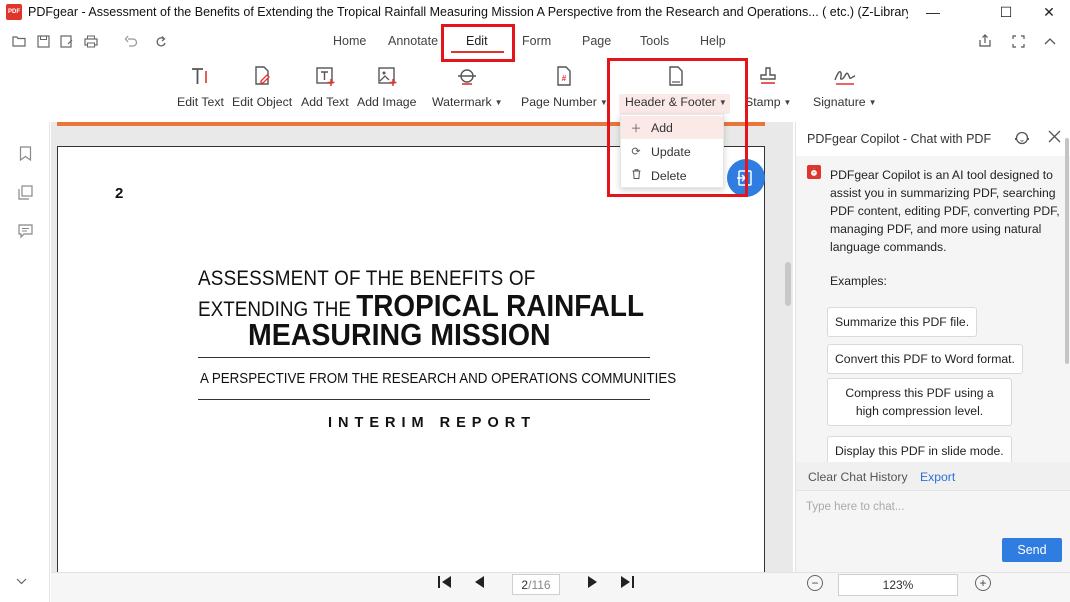 This screenshot has height=602, width=1070. Describe the element at coordinates (200, 76) in the screenshot. I see `edit-text-icon` at that location.